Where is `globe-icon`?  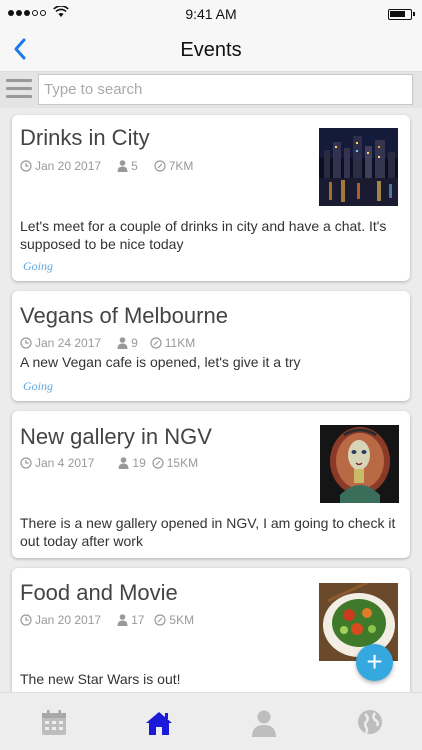
globe-icon is located at coordinates (370, 722).